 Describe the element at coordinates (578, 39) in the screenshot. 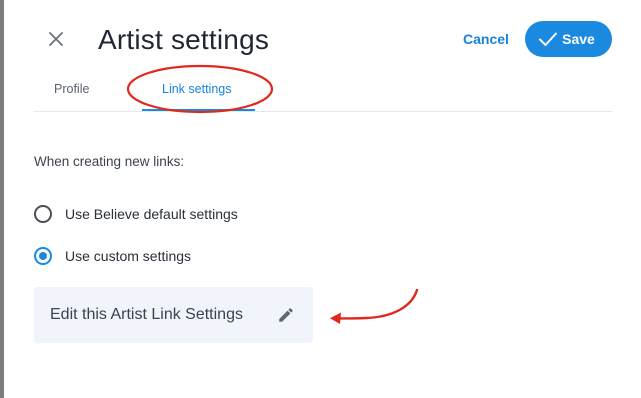

I see `save-button-label: Save` at that location.